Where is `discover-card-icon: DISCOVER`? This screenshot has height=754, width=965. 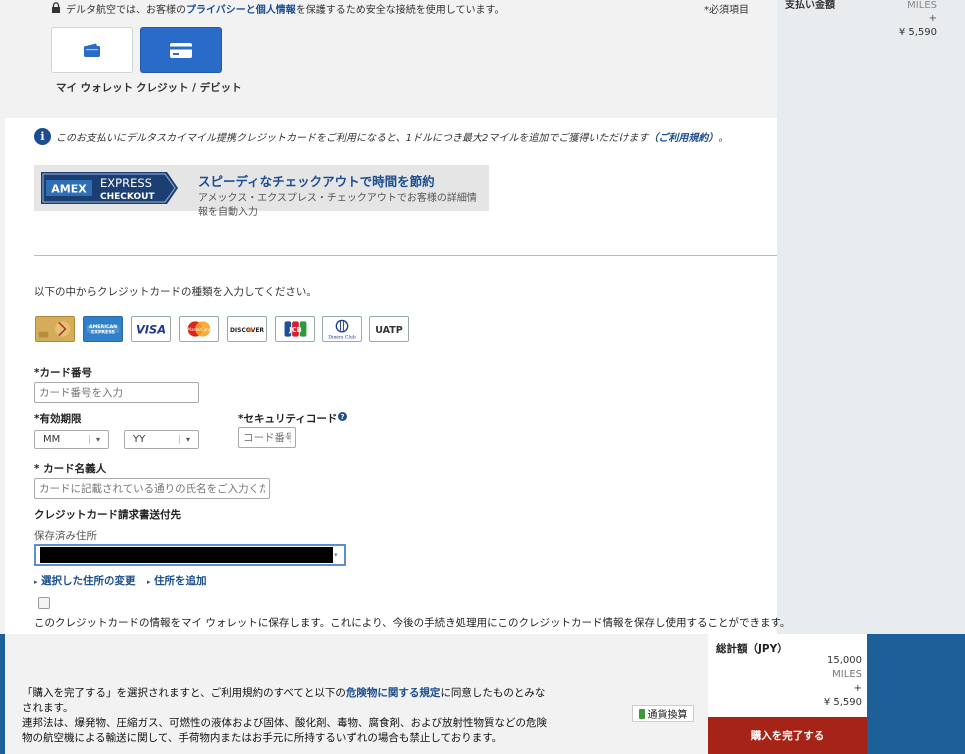
discover-card-icon: DISCOVER is located at coordinates (247, 330).